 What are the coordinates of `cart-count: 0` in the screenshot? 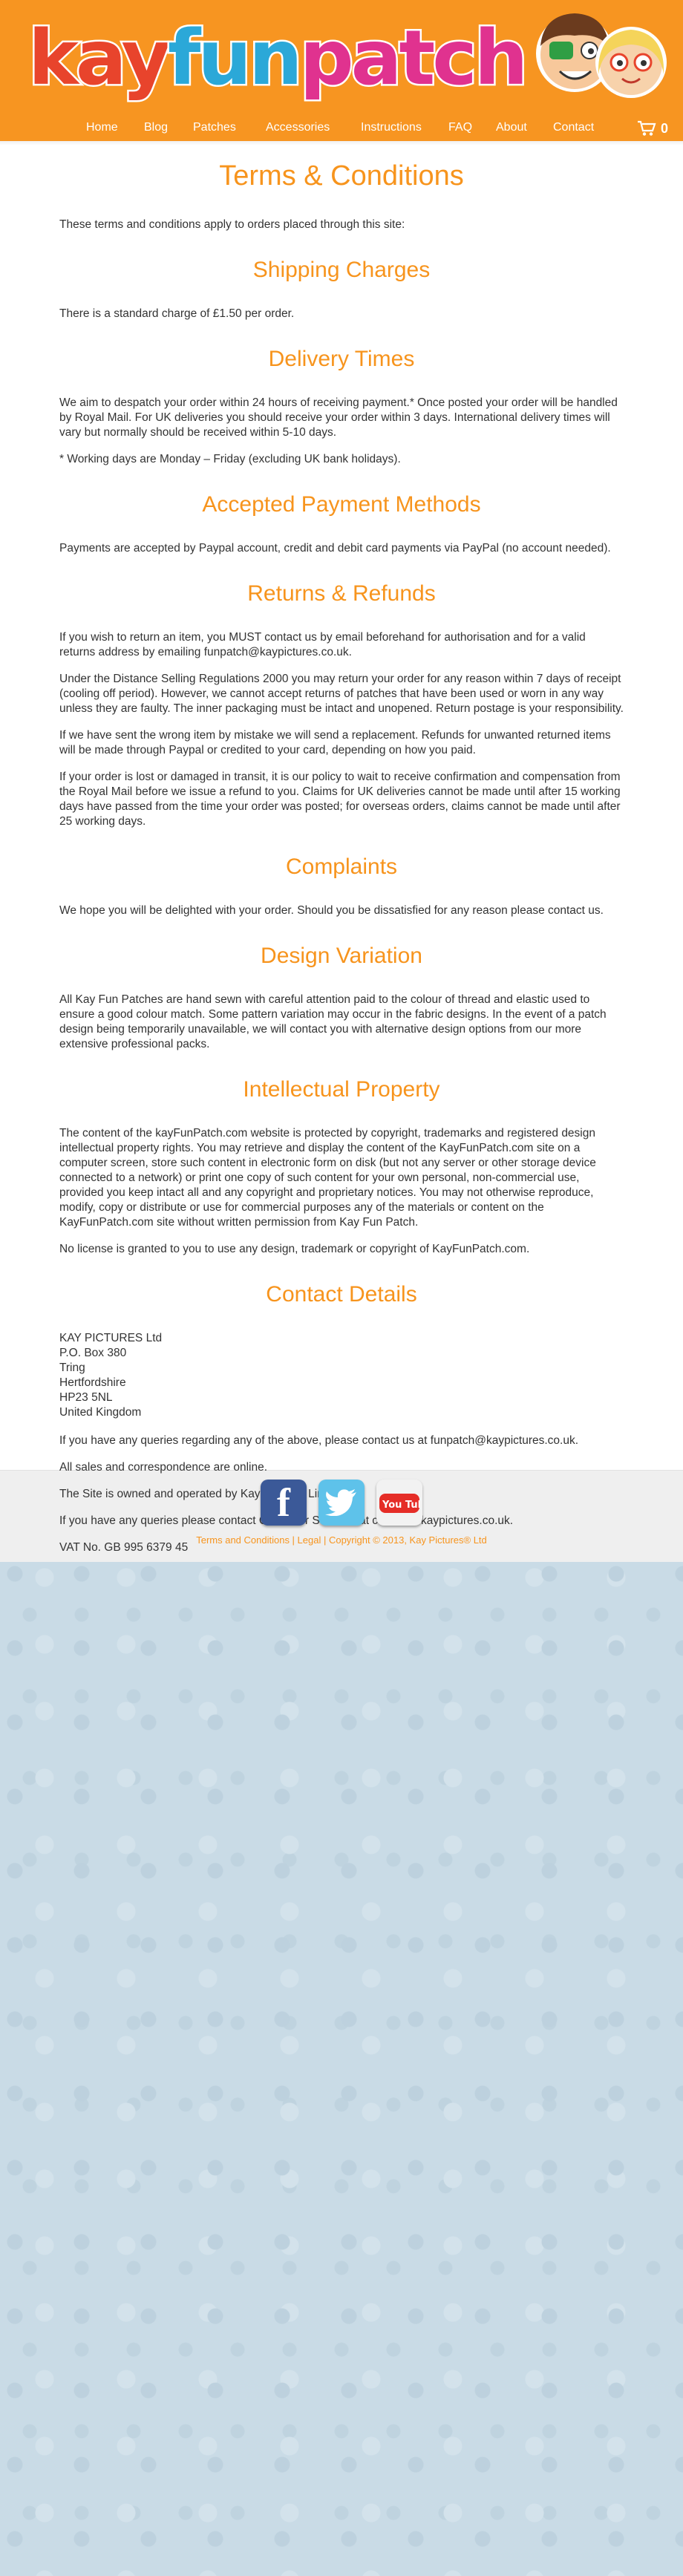 It's located at (664, 128).